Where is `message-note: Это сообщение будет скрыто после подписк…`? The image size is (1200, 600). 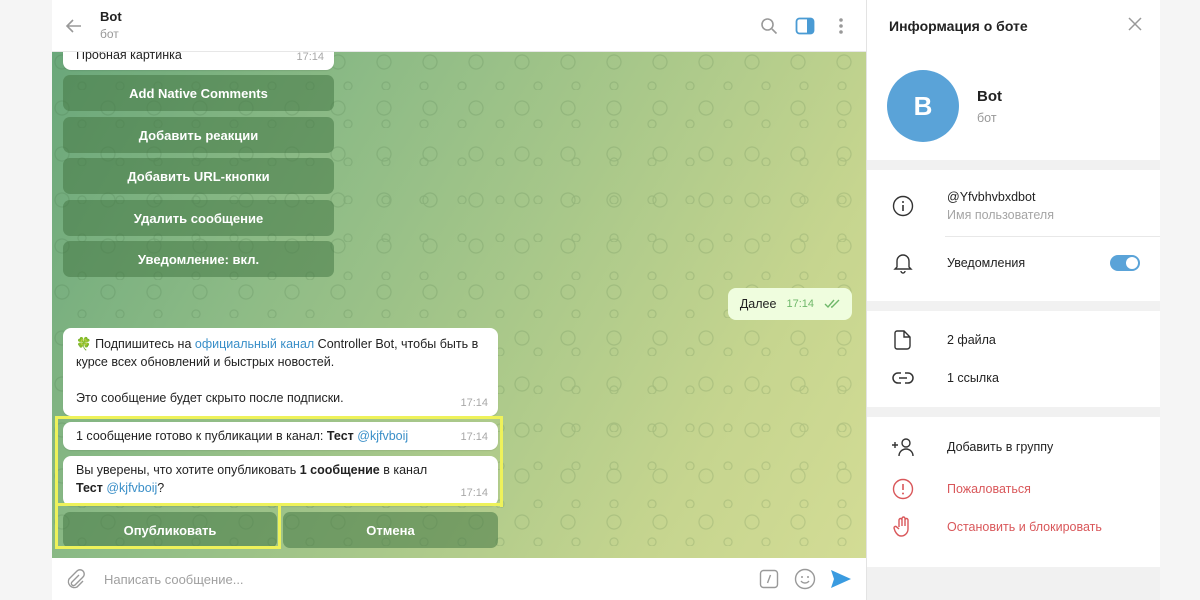 message-note: Это сообщение будет скрыто после подписк… is located at coordinates (210, 398).